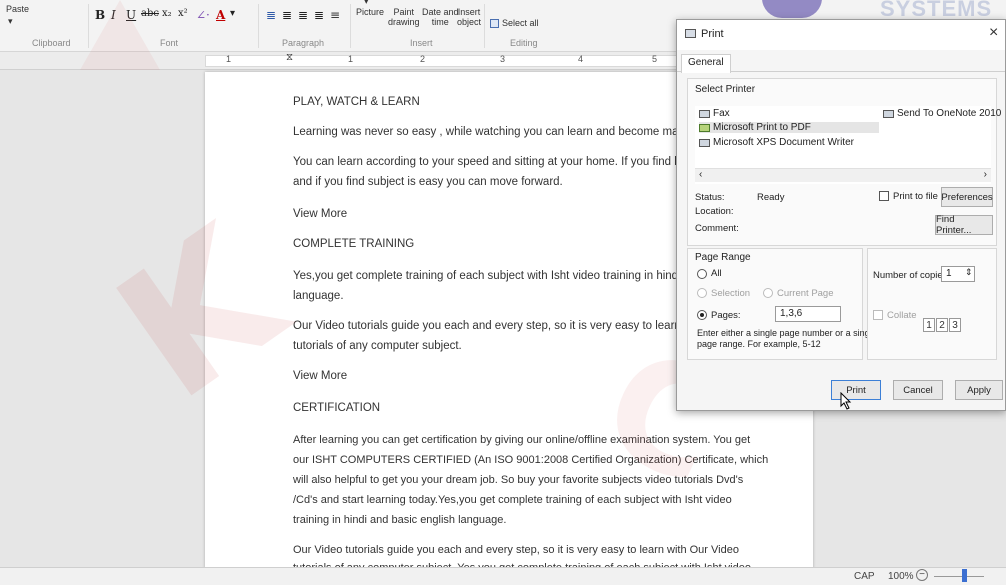  What do you see at coordinates (704, 127) in the screenshot?
I see `pdf-printer-icon` at bounding box center [704, 127].